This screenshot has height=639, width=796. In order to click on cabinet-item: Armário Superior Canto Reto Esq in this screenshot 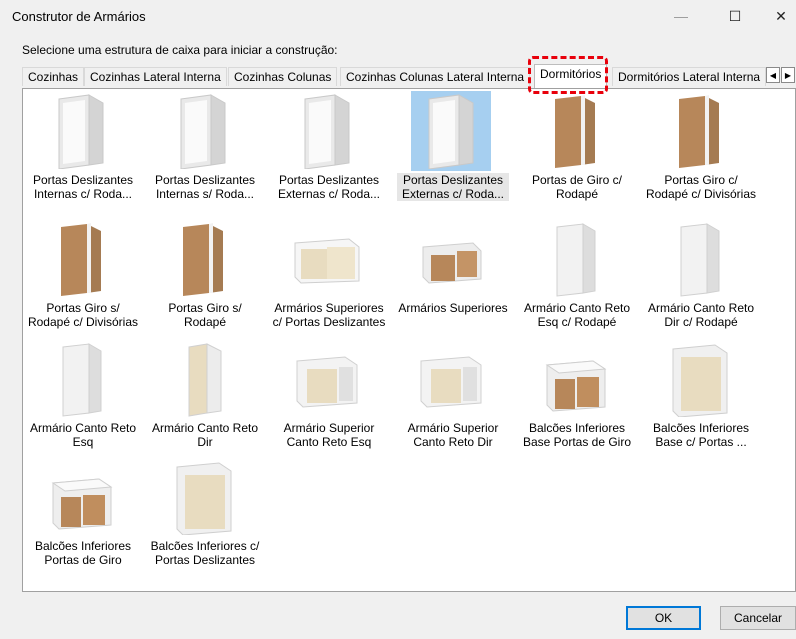, I will do `click(329, 399)`.